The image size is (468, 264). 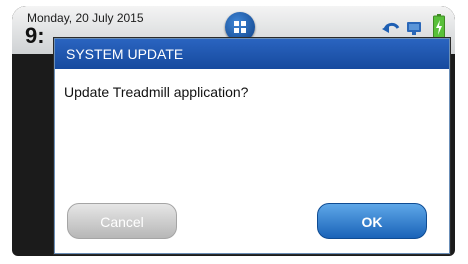 I want to click on cancel-button: Cancel, so click(x=122, y=221).